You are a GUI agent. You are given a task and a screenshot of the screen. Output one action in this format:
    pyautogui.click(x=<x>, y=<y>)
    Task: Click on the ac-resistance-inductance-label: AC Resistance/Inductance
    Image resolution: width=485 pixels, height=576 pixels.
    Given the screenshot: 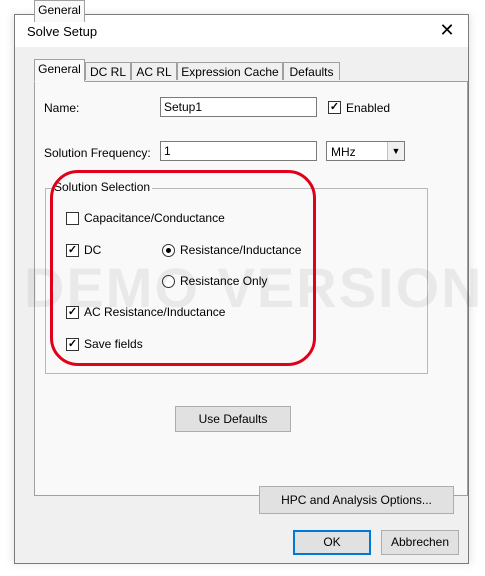 What is the action you would take?
    pyautogui.click(x=155, y=312)
    